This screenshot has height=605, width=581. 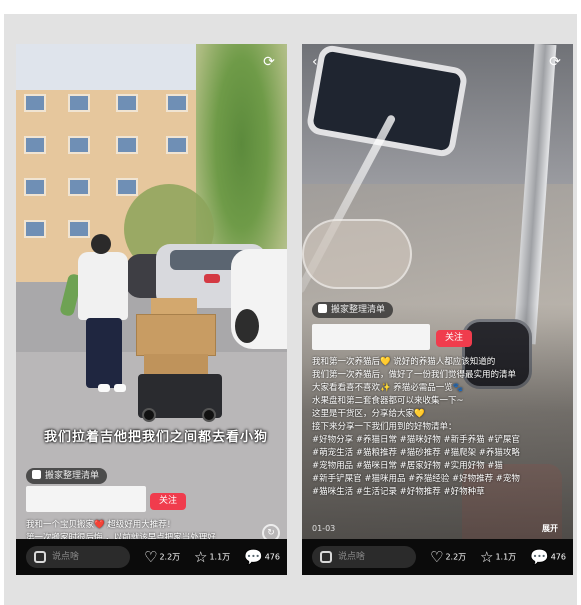 What do you see at coordinates (180, 398) in the screenshot?
I see `folding-wagon` at bounding box center [180, 398].